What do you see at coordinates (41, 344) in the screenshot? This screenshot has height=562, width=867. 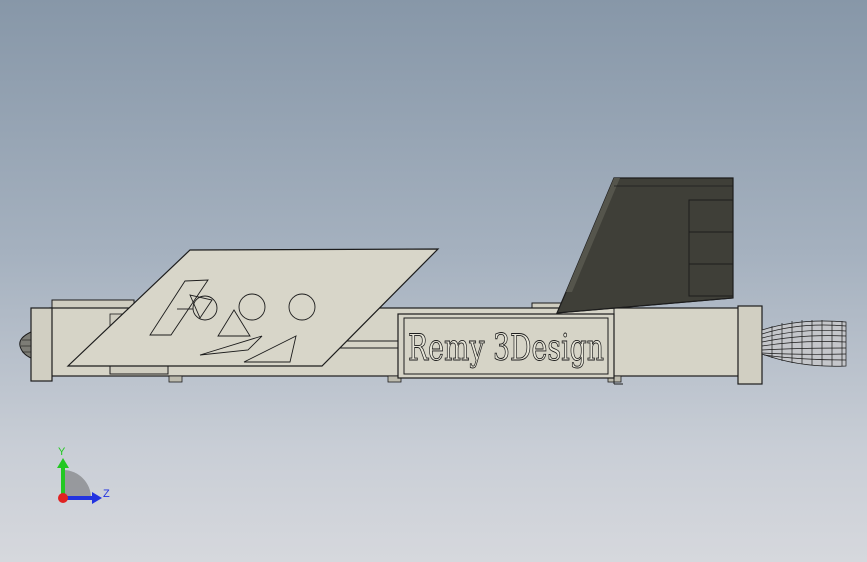 I see `left-end-cap` at bounding box center [41, 344].